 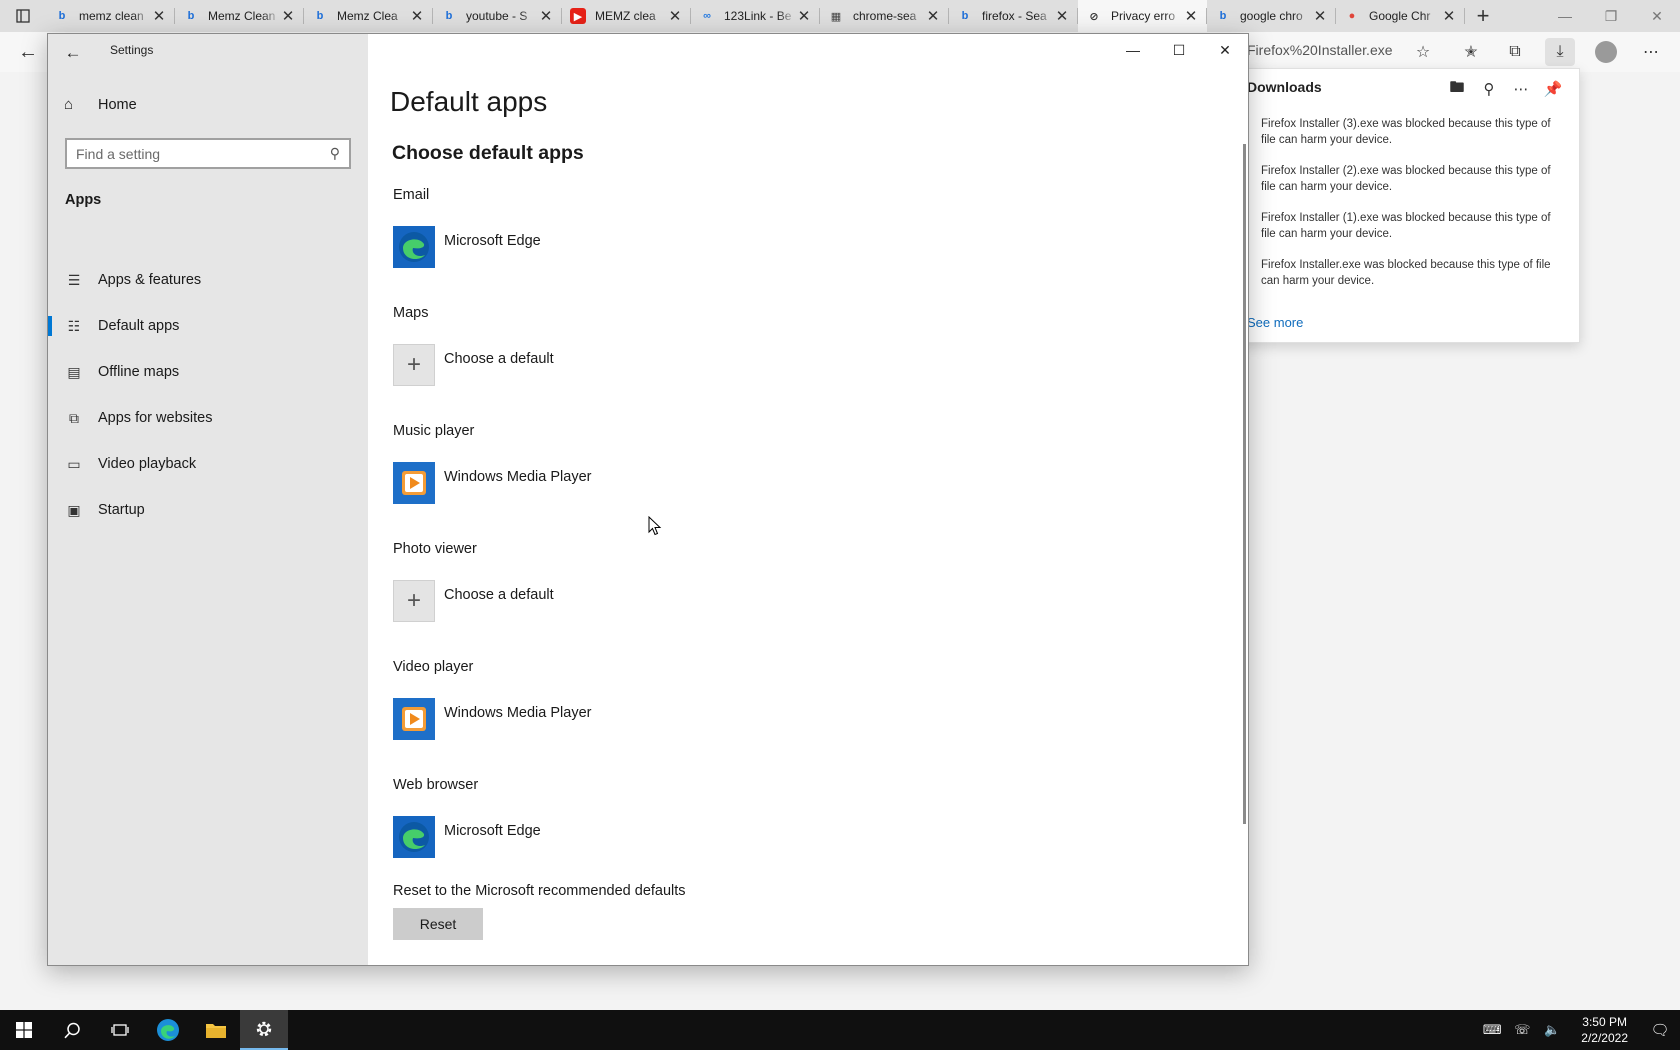 What do you see at coordinates (626, 16) in the screenshot?
I see `browser-tab: ▶ MEMZ clea ✕` at bounding box center [626, 16].